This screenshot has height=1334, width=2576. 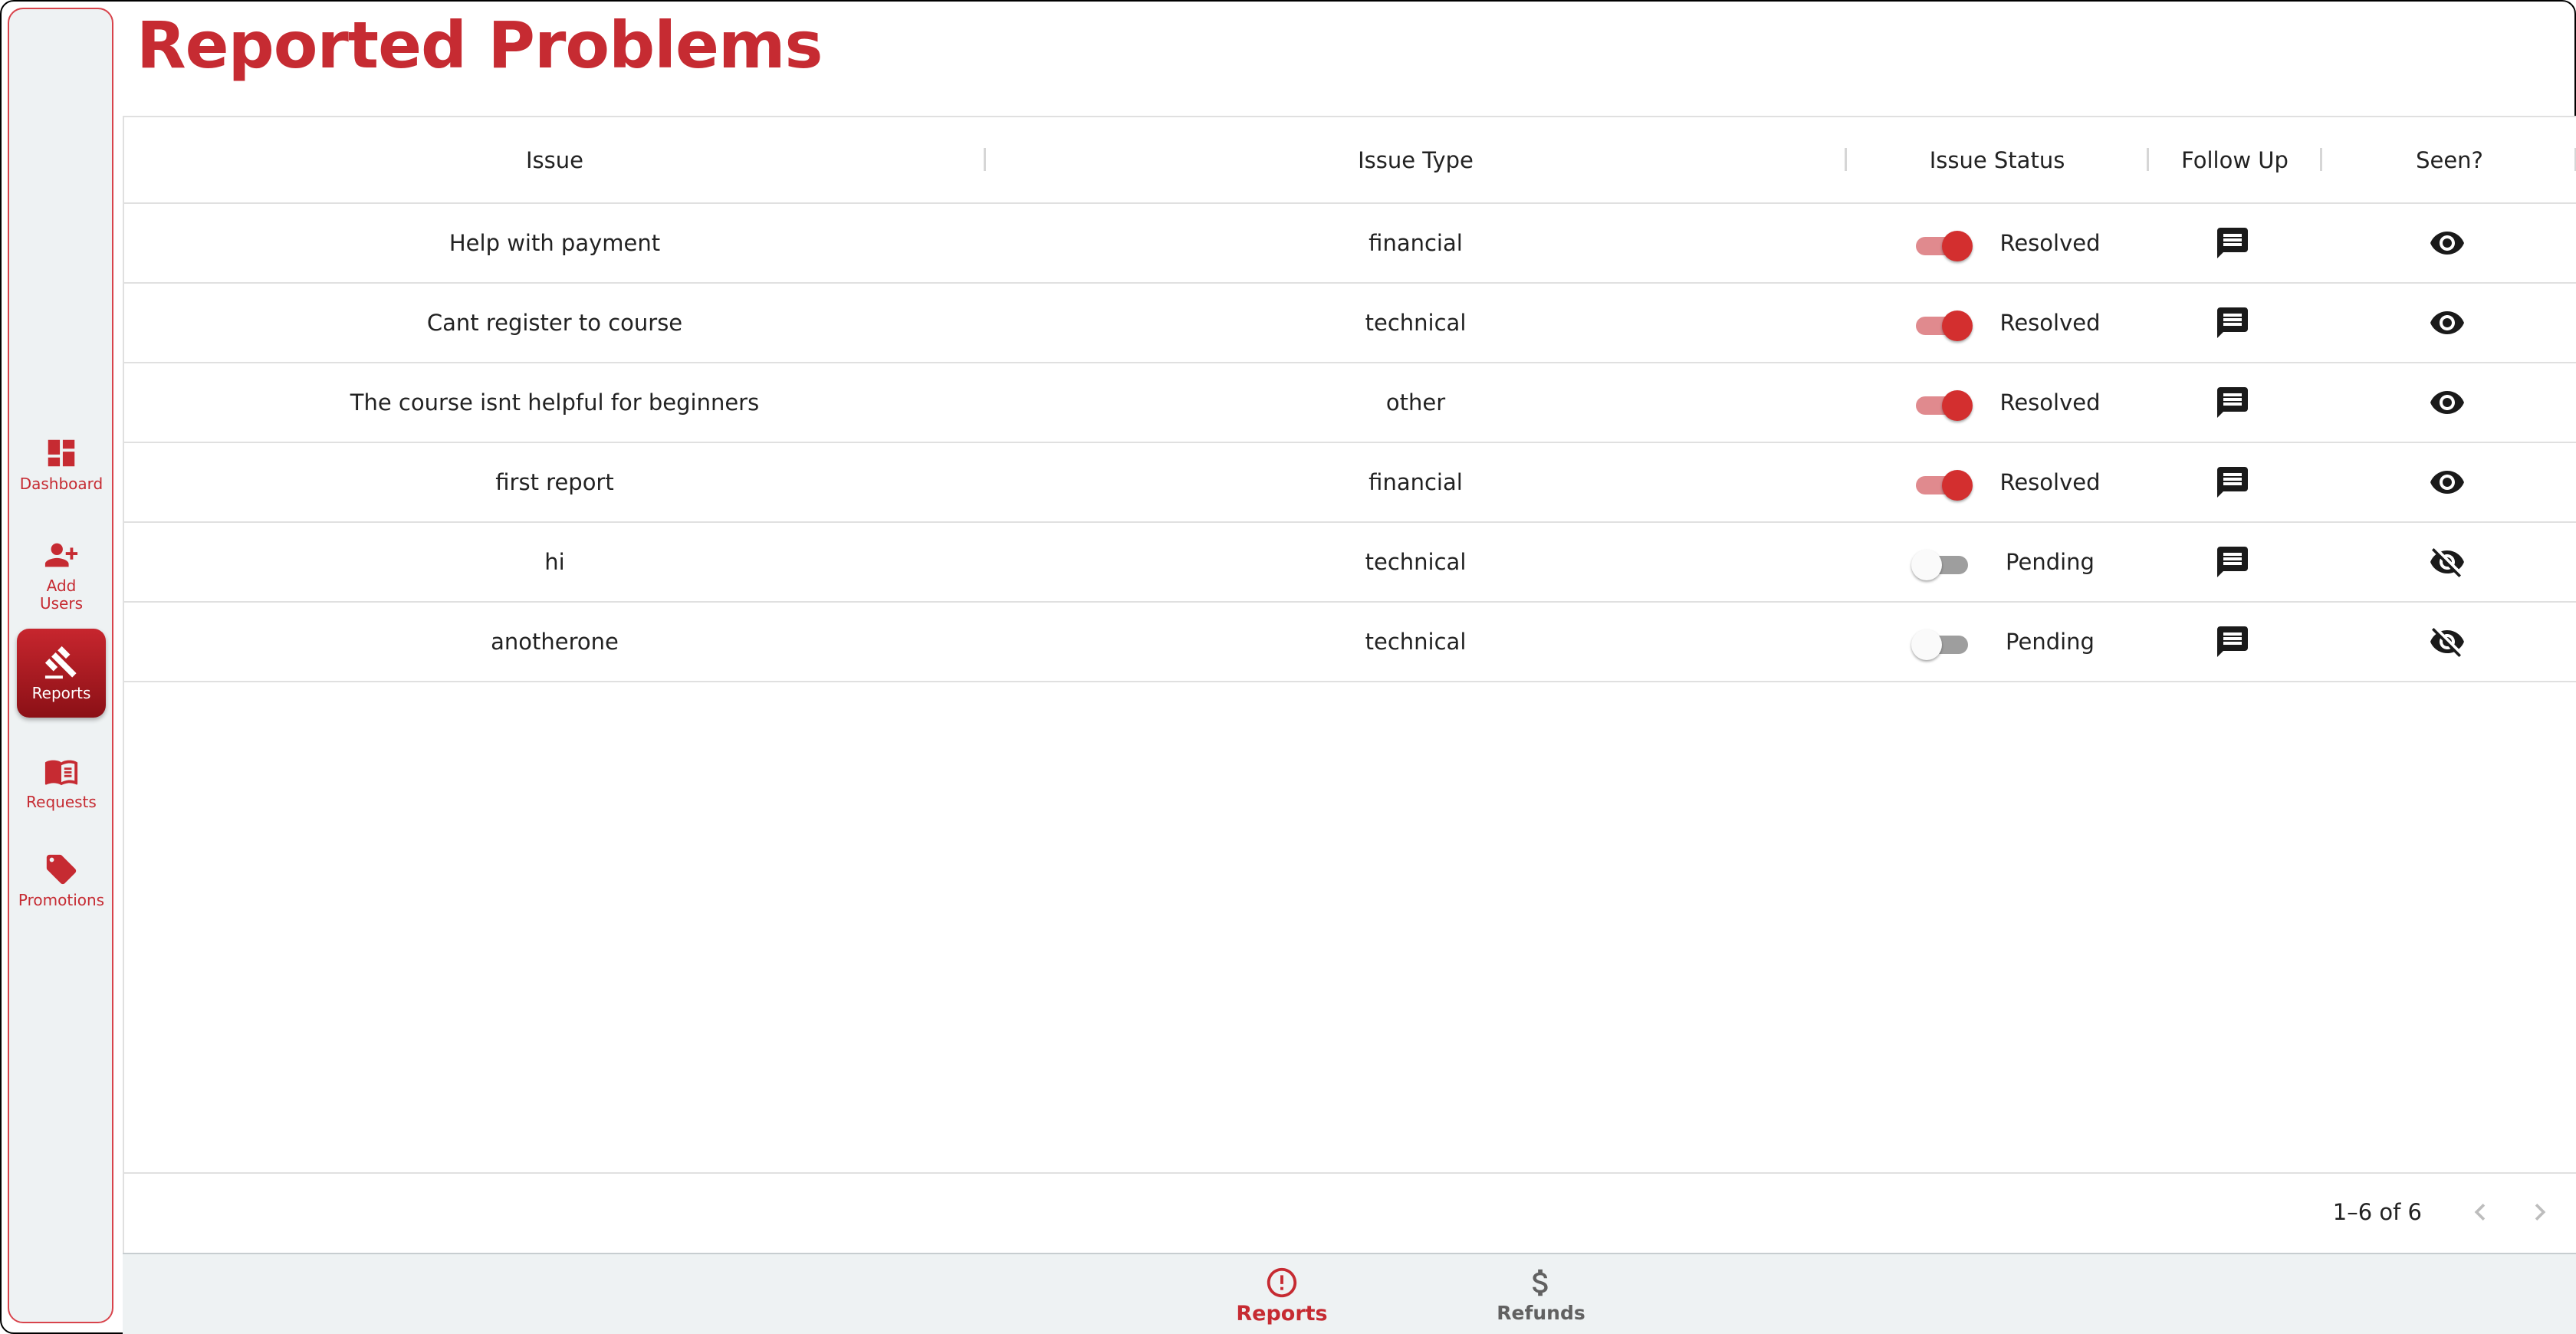 What do you see at coordinates (62, 802) in the screenshot?
I see `sidebar-item-label: Requests` at bounding box center [62, 802].